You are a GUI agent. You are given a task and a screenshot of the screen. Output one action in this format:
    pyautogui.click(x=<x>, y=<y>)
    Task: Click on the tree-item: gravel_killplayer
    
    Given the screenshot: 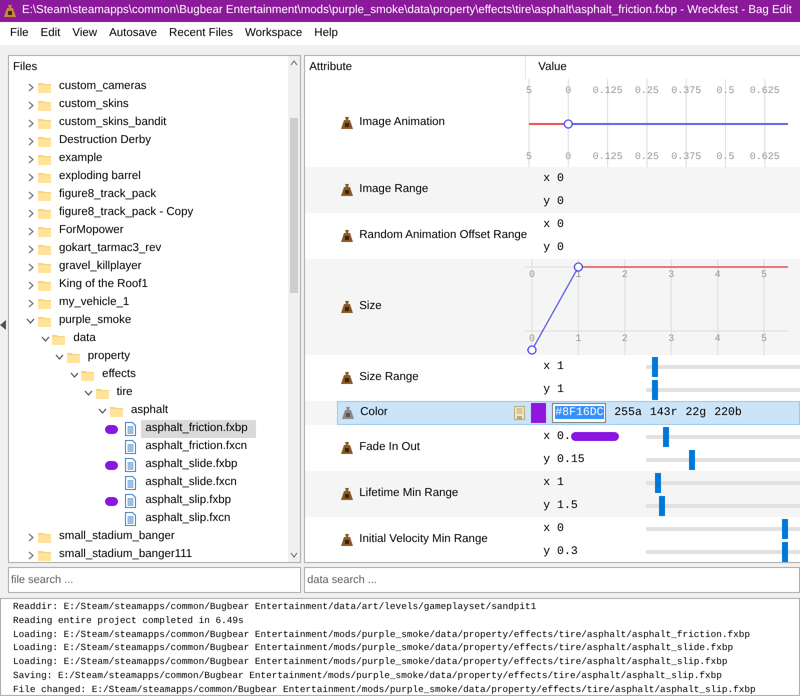 What is the action you would take?
    pyautogui.click(x=102, y=267)
    